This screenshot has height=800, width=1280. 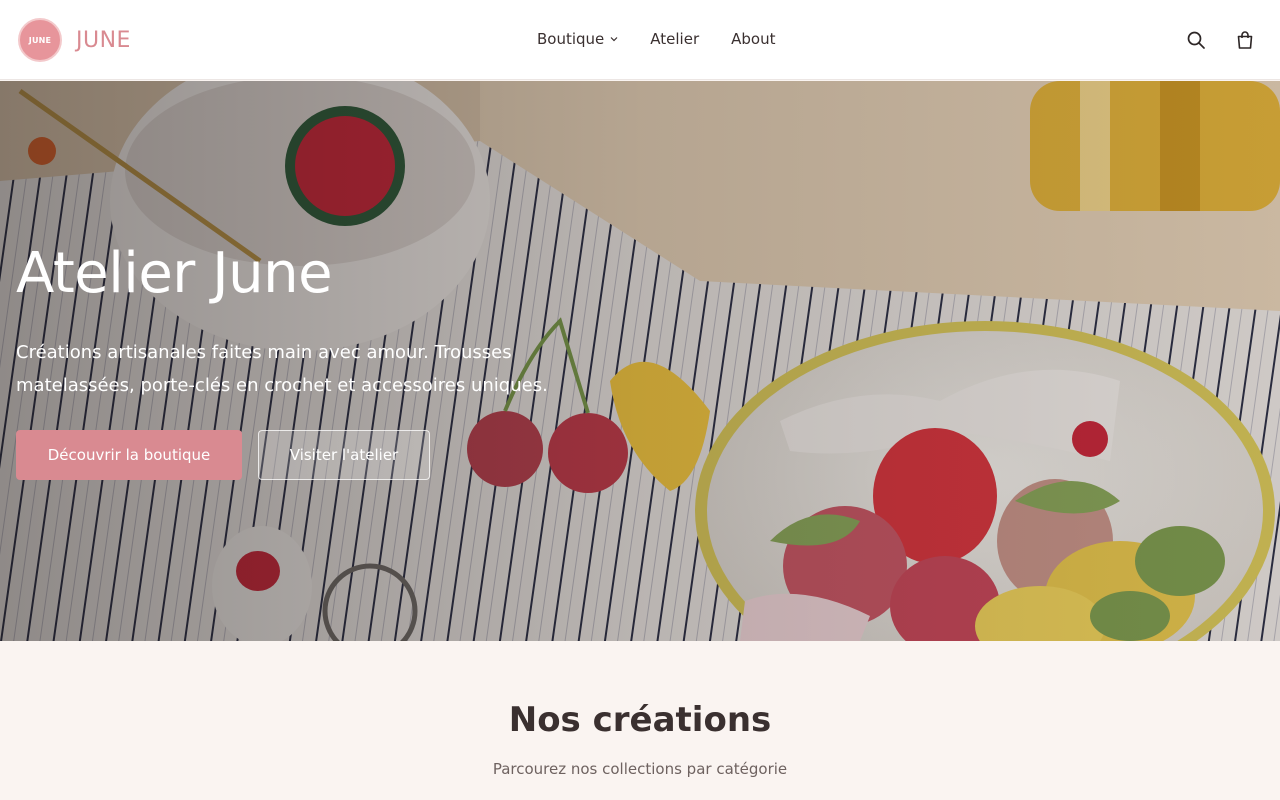 I want to click on logo-badge: JUNE, so click(x=40, y=40).